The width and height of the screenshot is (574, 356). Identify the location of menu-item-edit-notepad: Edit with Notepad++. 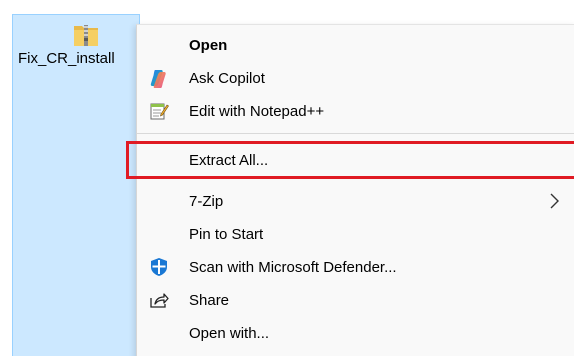
(355, 111).